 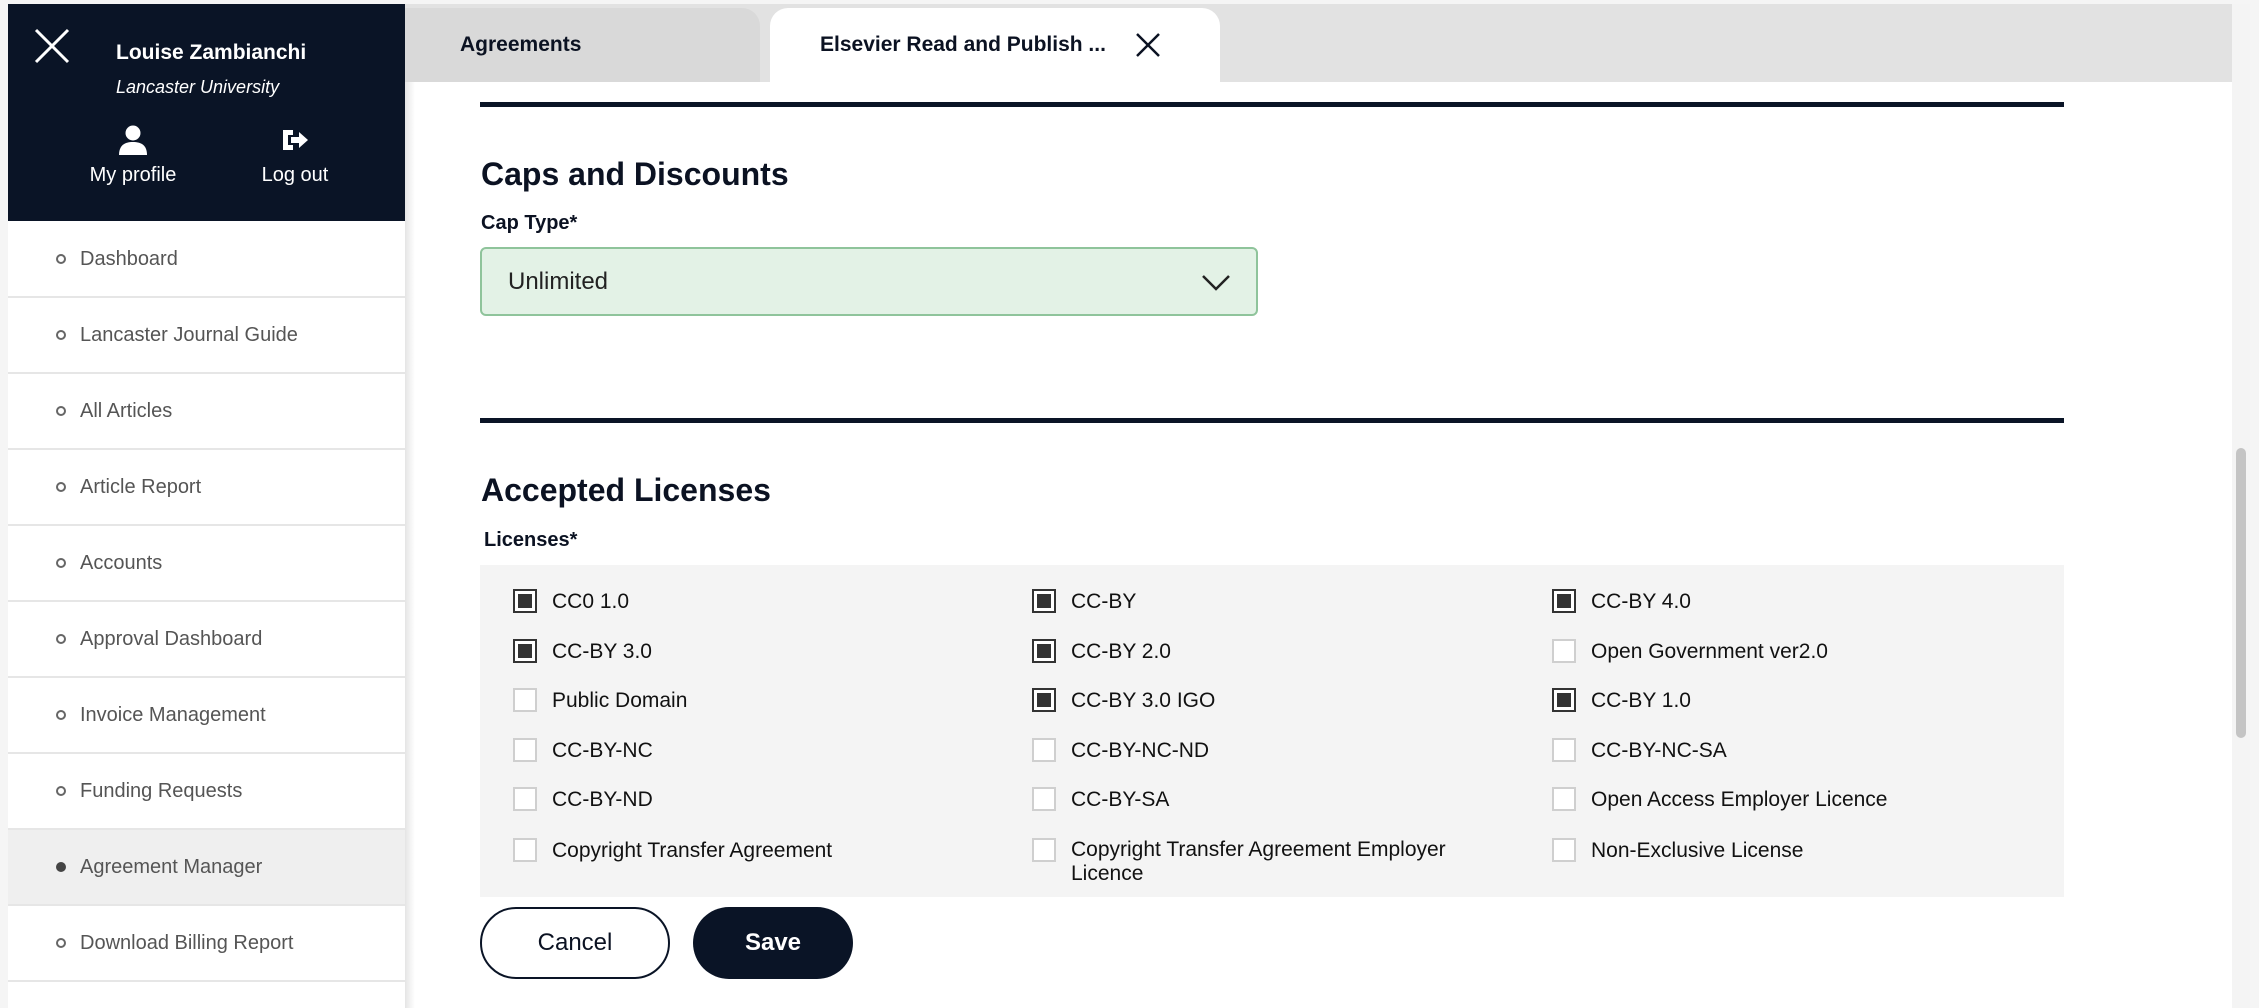 What do you see at coordinates (602, 651) in the screenshot?
I see `license-label: CC-BY 3.0` at bounding box center [602, 651].